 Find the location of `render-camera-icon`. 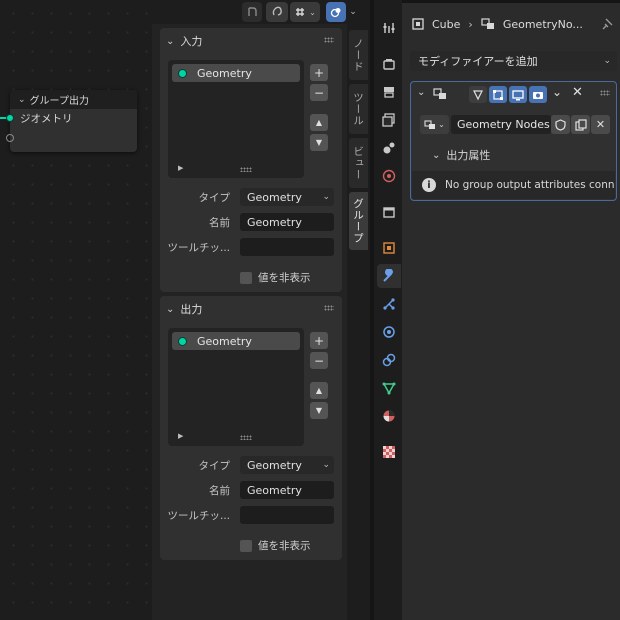

render-camera-icon is located at coordinates (538, 94).